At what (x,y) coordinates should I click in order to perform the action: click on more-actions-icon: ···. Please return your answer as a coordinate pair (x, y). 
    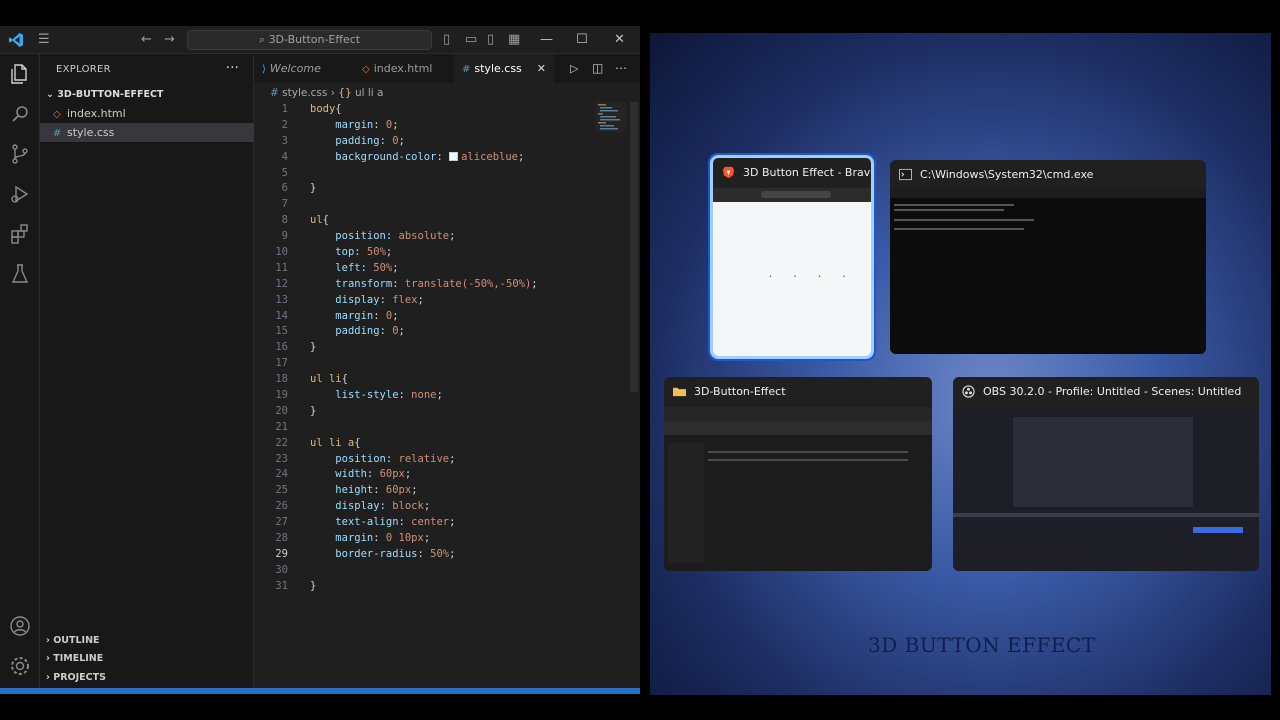
    Looking at the image, I should click on (232, 68).